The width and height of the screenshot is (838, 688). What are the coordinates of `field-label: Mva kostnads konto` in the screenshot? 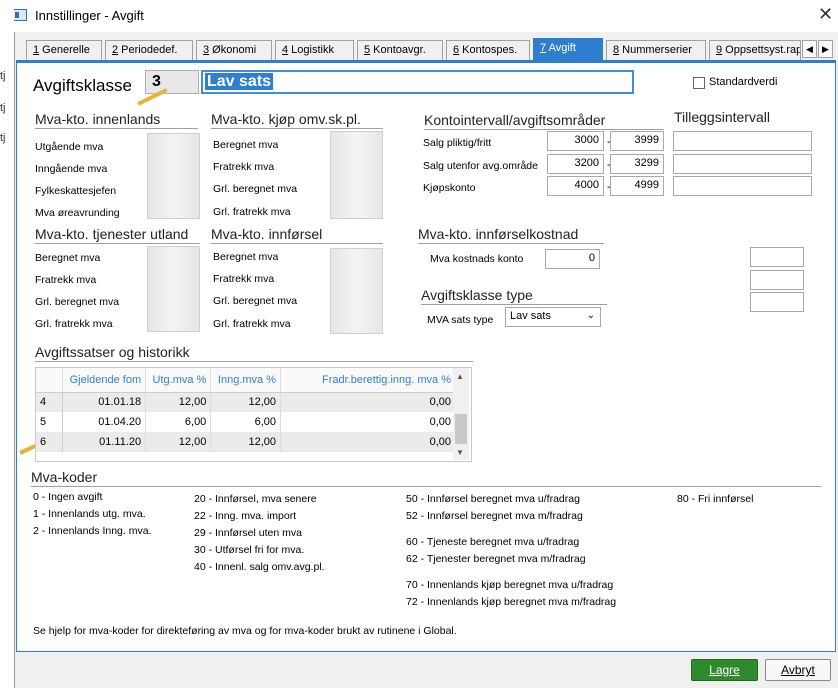 It's located at (477, 259).